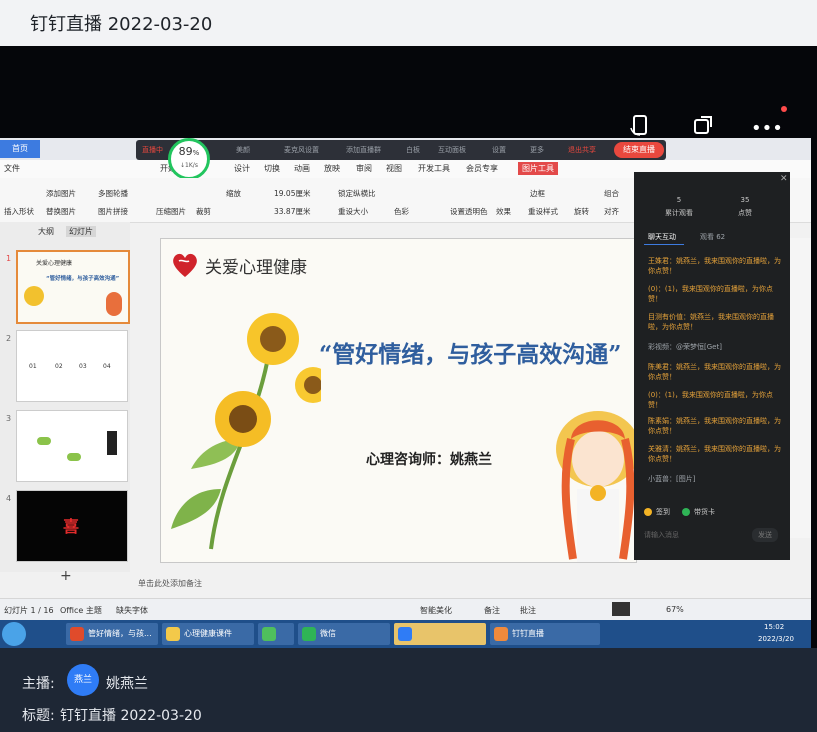  Describe the element at coordinates (38, 684) in the screenshot. I see `host-label: 主播:` at that location.